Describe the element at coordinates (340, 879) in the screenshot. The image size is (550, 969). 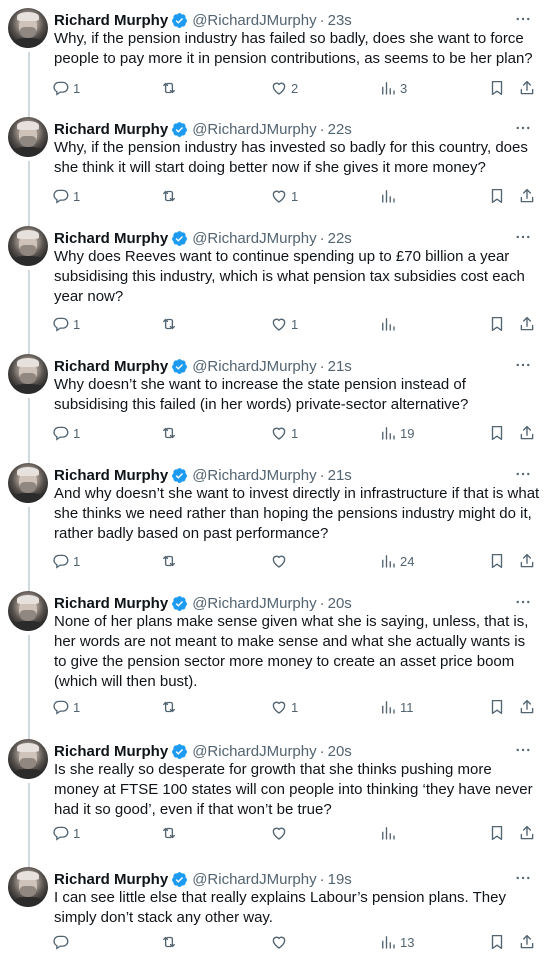
I see `timestamp: 19s` at that location.